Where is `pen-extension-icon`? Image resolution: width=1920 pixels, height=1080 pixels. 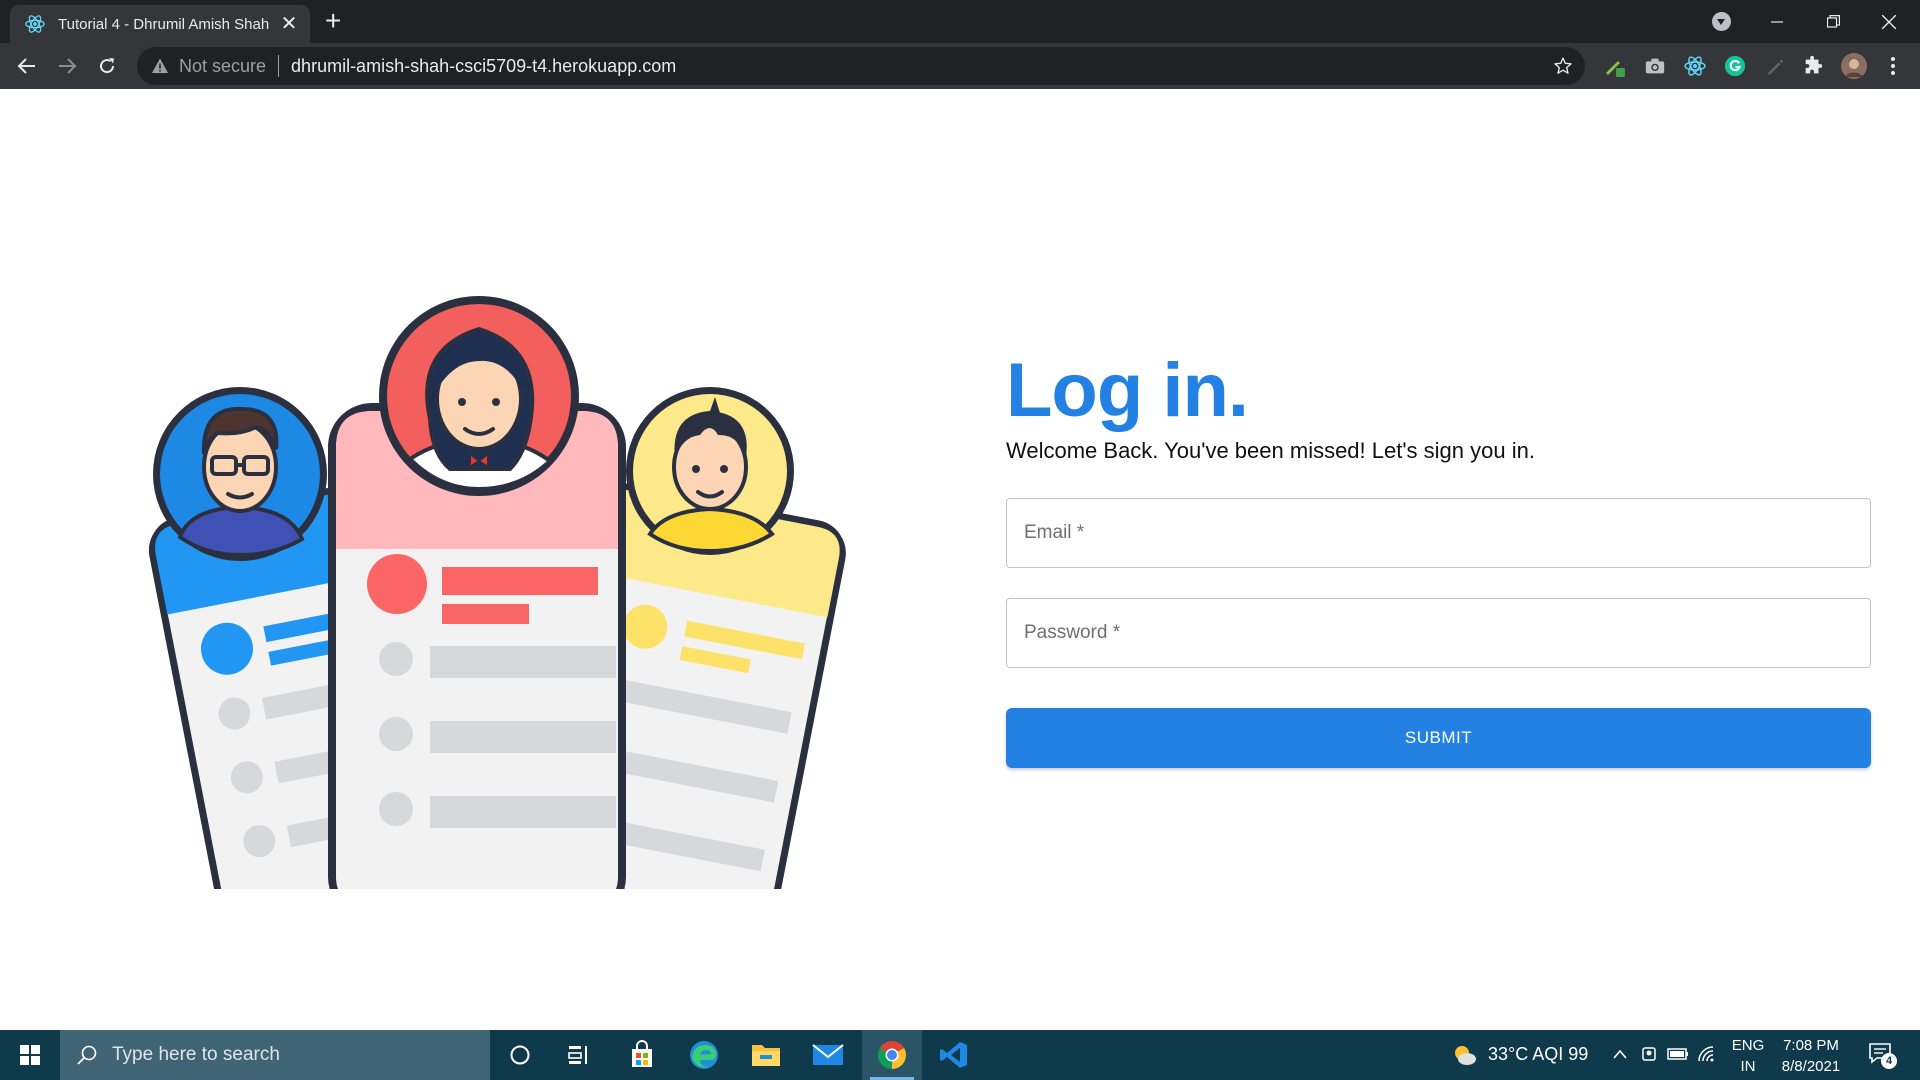 pen-extension-icon is located at coordinates (1615, 66).